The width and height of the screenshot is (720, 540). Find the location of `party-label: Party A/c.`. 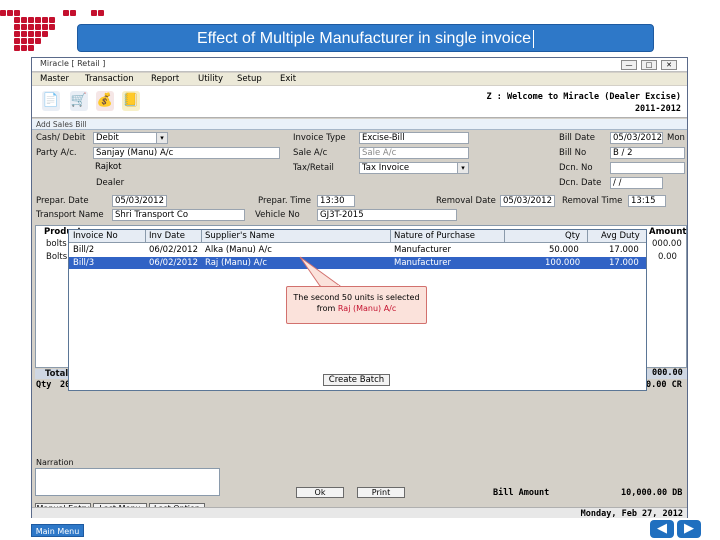

party-label: Party A/c. is located at coordinates (56, 153).